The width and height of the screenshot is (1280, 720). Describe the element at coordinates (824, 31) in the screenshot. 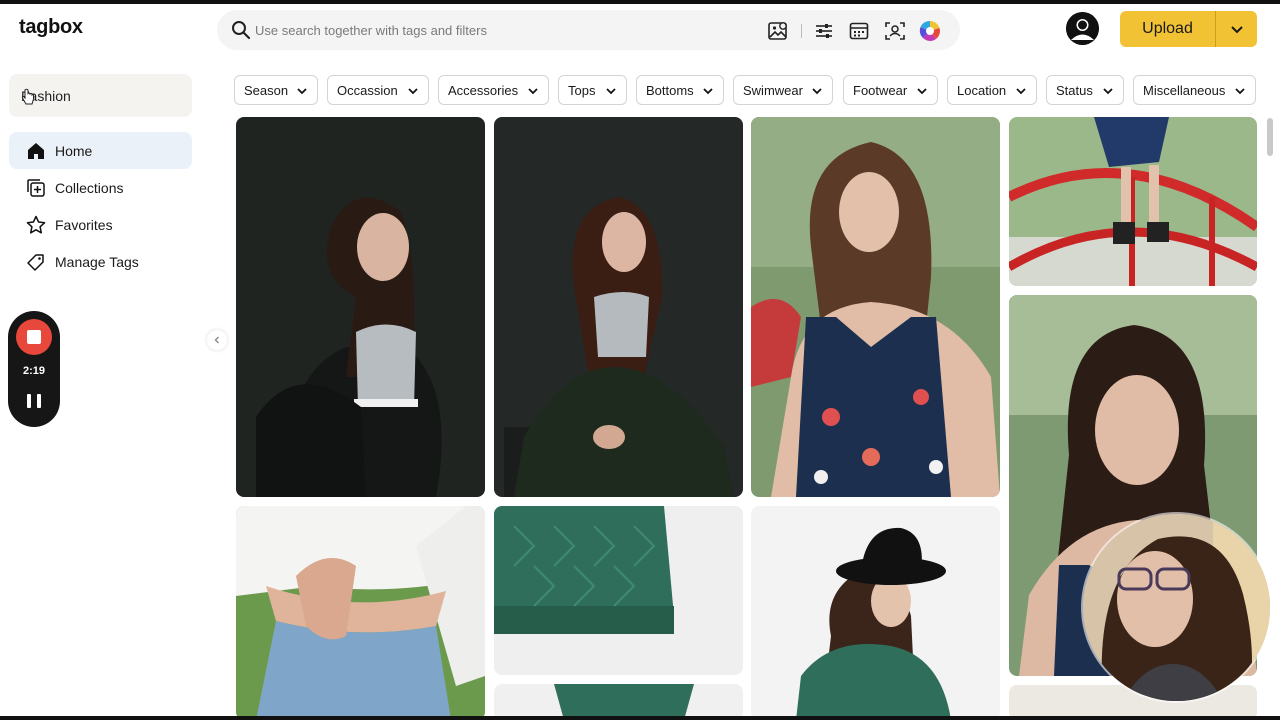

I see `sliders-icon` at that location.